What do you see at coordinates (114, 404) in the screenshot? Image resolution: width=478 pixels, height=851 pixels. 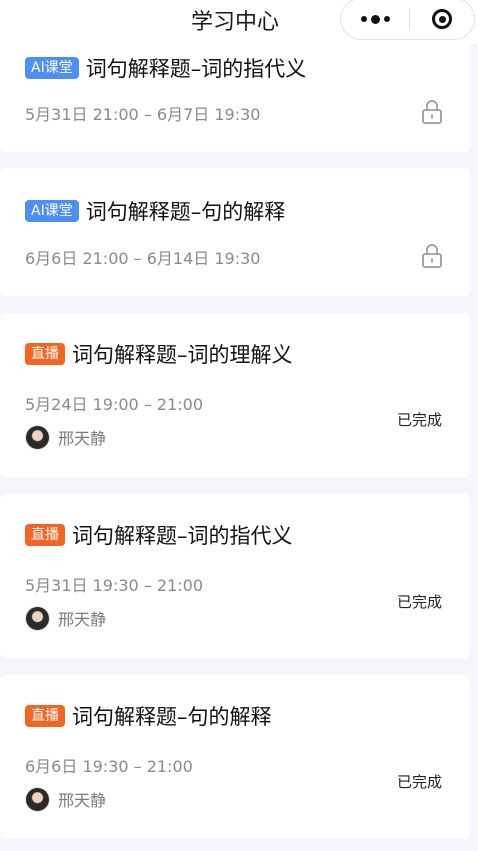 I see `course-time: 5月24日 19:00 – 21:00` at bounding box center [114, 404].